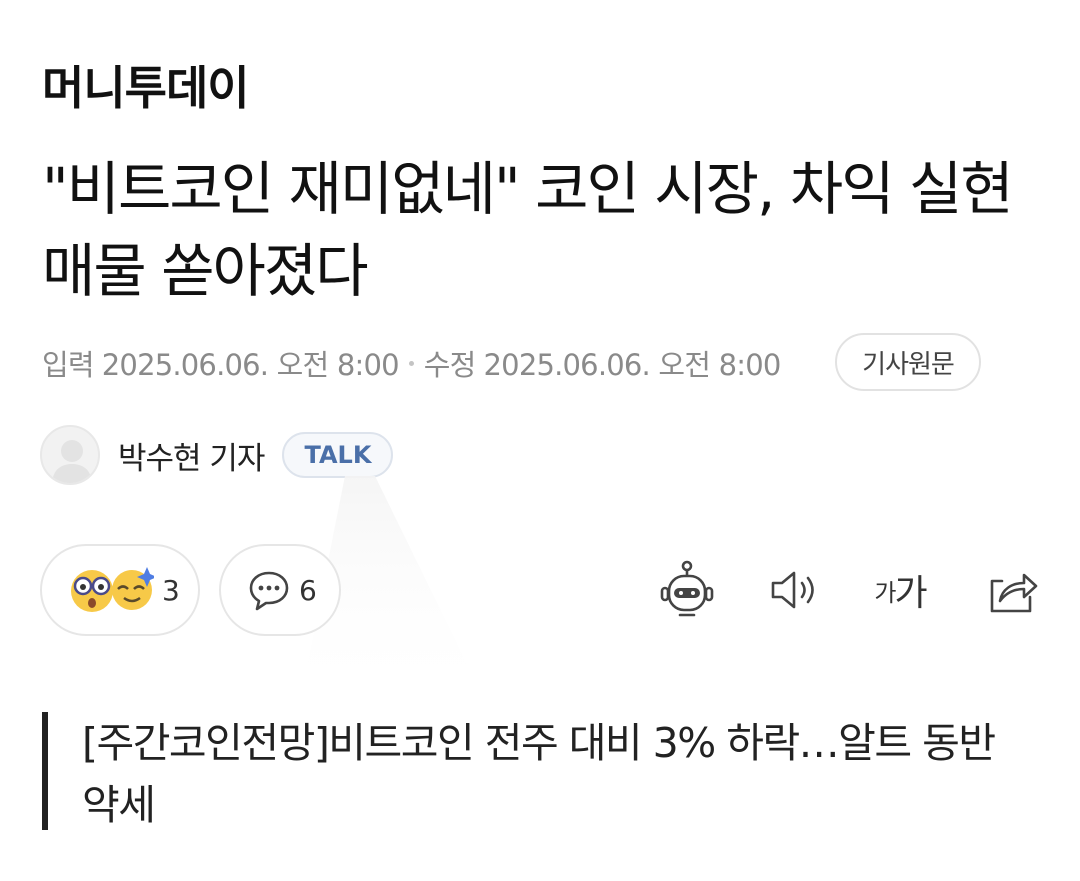 The image size is (1080, 881). What do you see at coordinates (191, 455) in the screenshot?
I see `reporter-name: 박수현 기자` at bounding box center [191, 455].